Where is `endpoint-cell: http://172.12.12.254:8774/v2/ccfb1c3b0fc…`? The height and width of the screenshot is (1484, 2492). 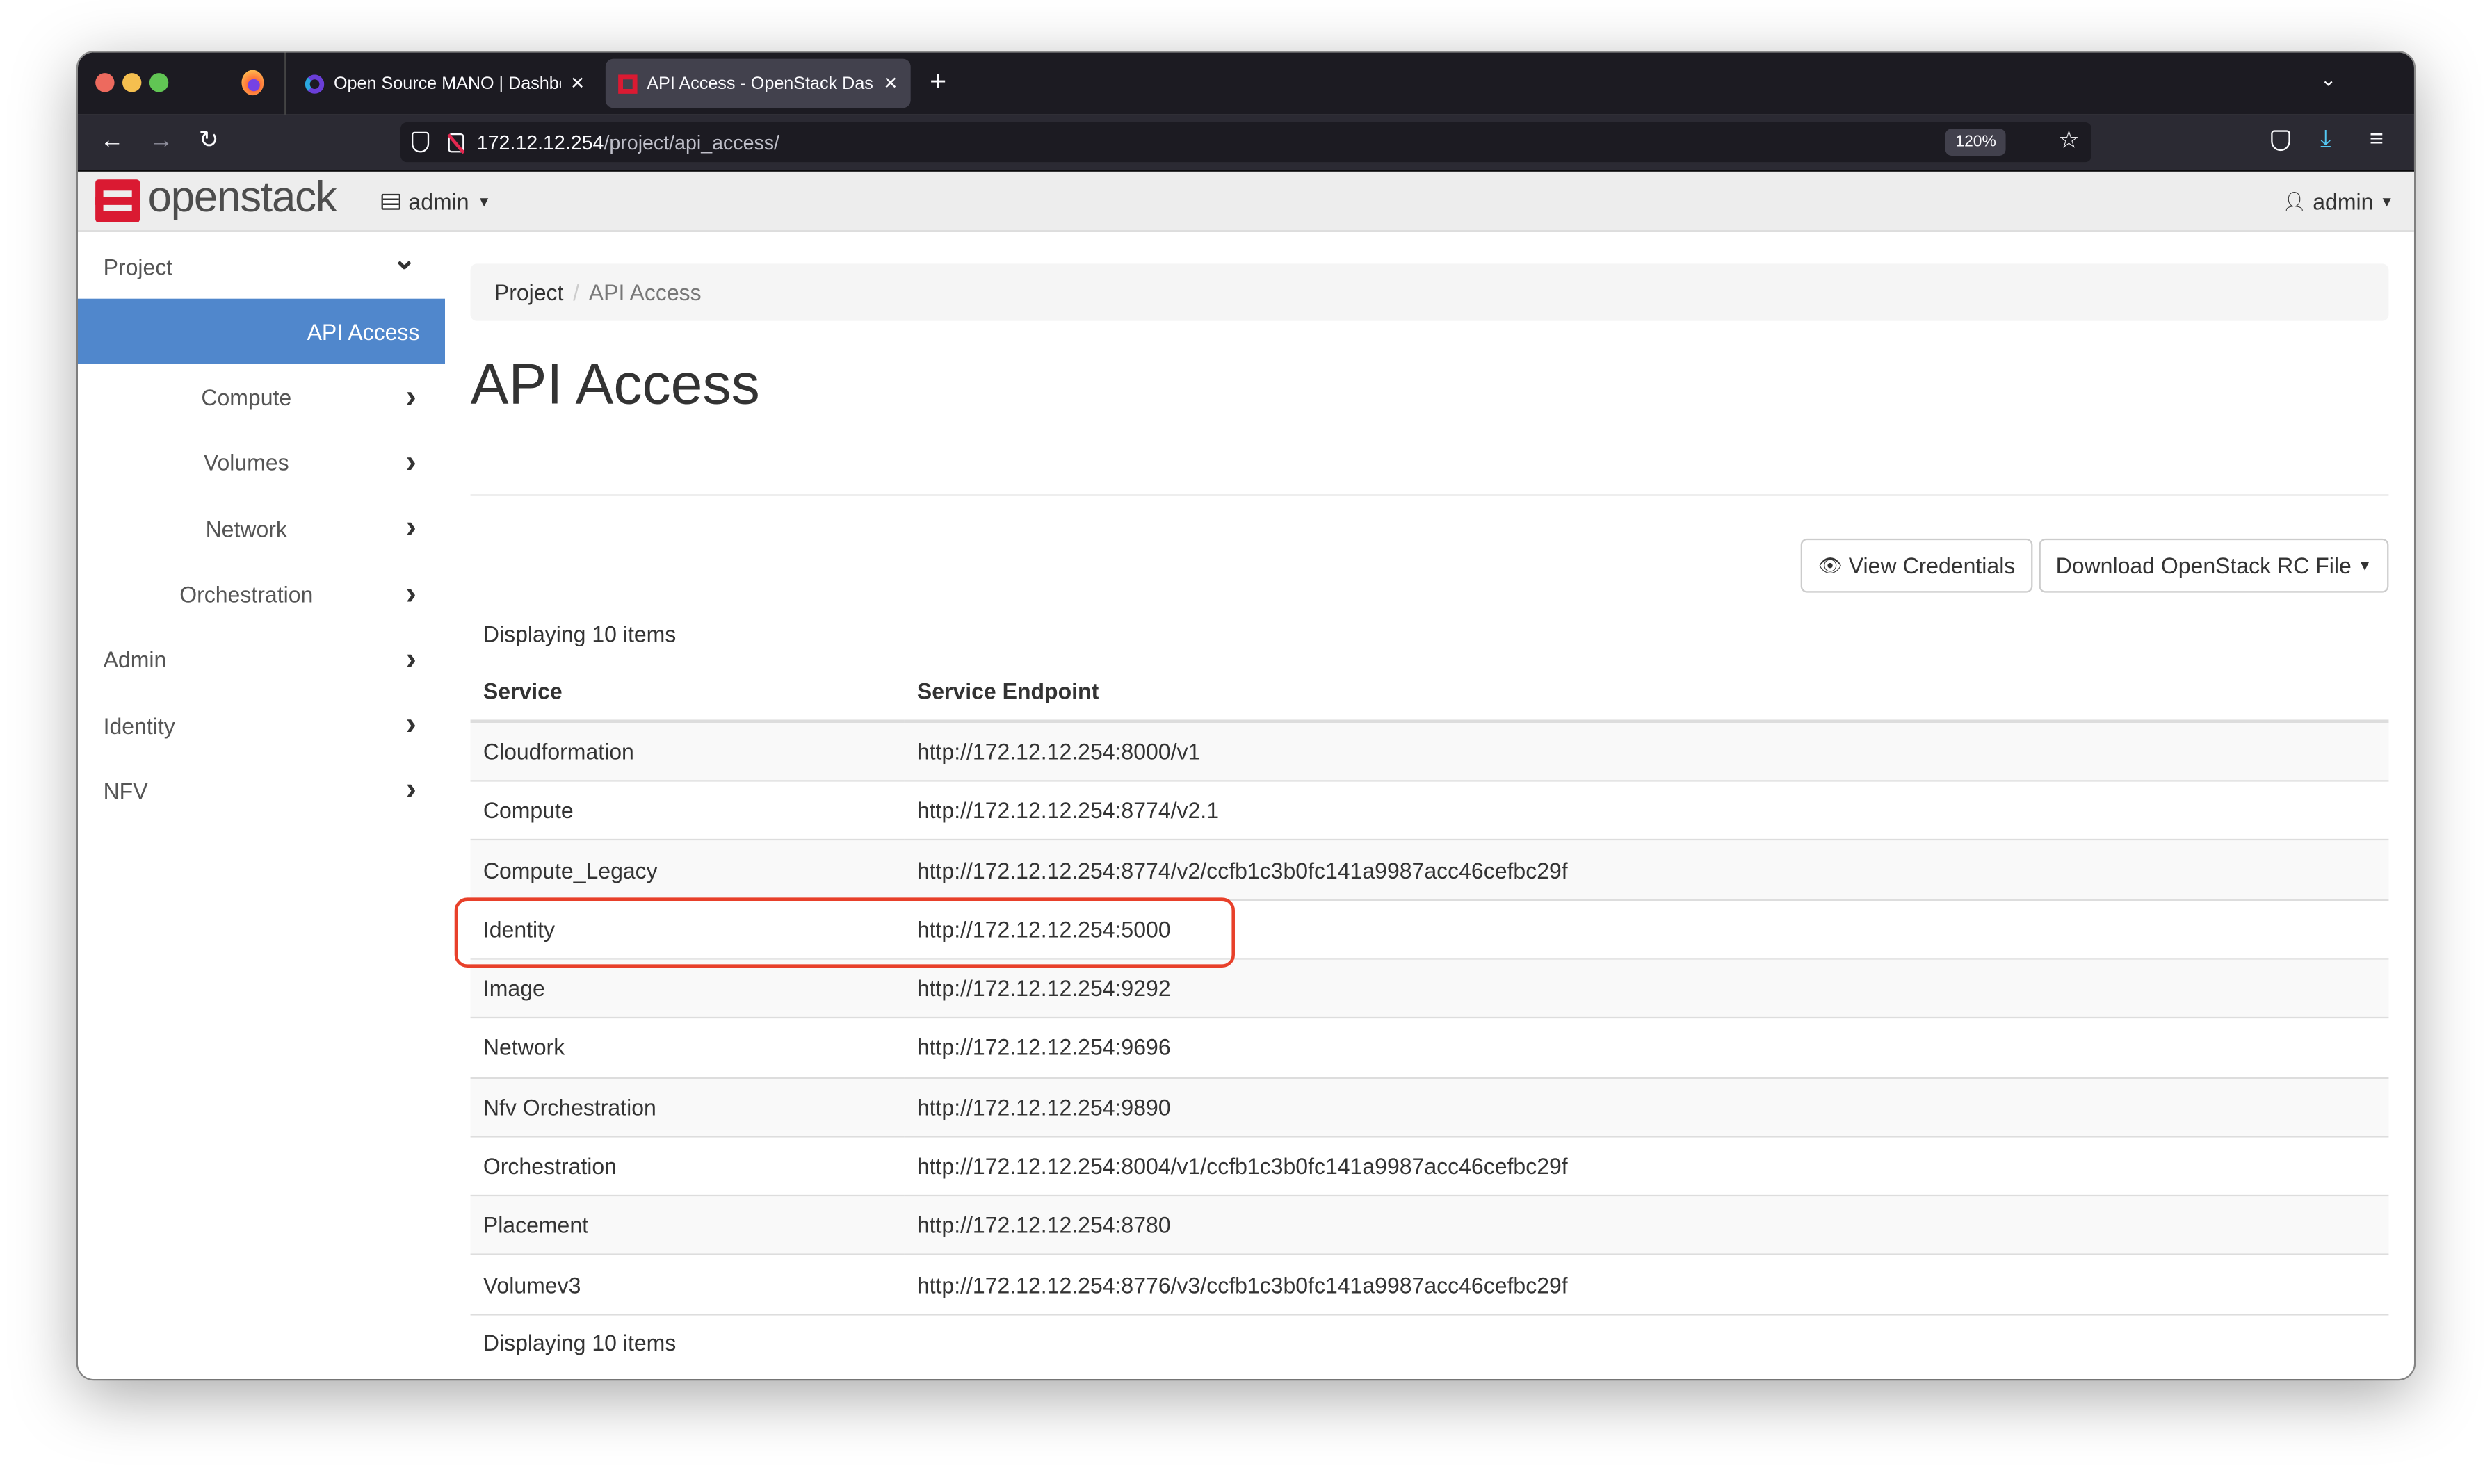 endpoint-cell: http://172.12.12.254:8774/v2/ccfb1c3b0fc… is located at coordinates (1646, 869).